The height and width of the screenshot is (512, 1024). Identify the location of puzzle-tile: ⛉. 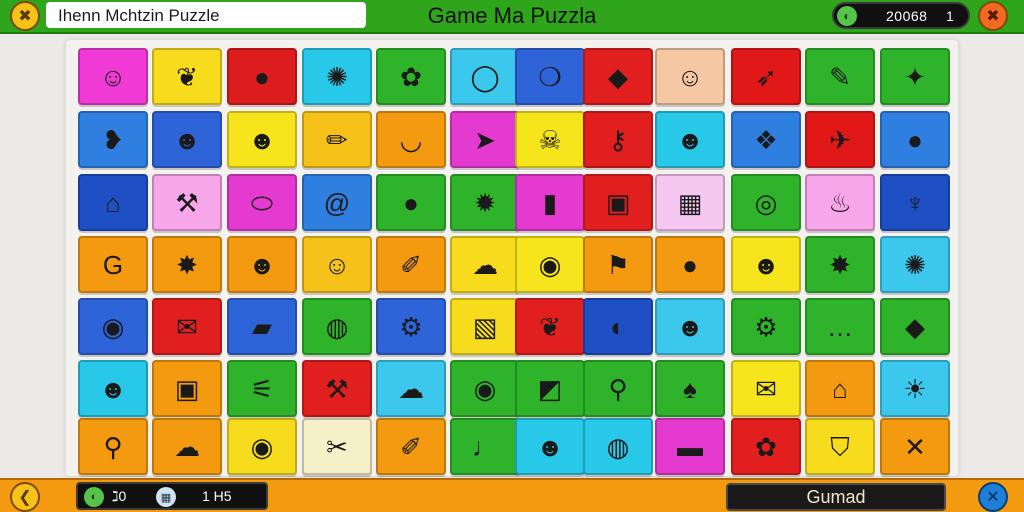
(840, 446).